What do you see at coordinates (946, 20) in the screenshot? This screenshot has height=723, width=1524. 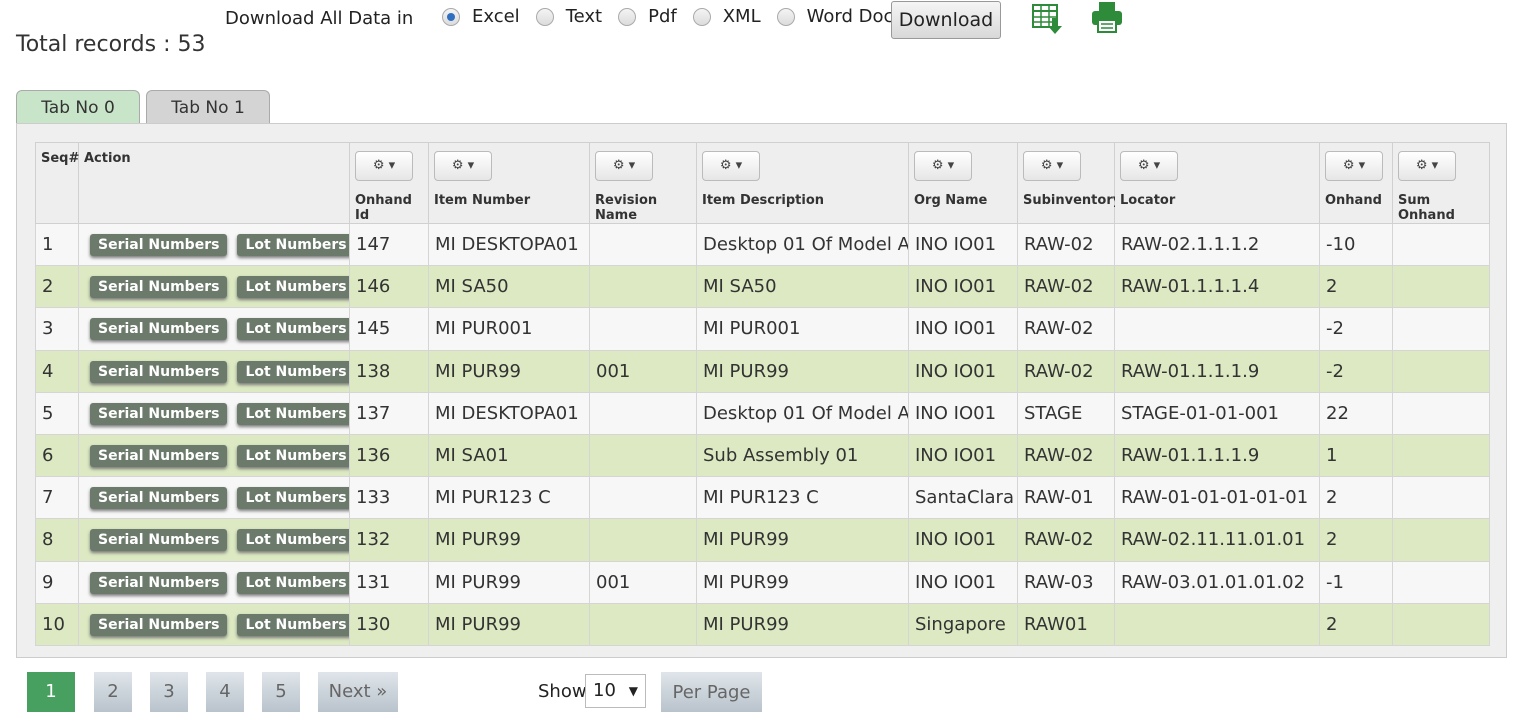 I see `download-button: Download` at bounding box center [946, 20].